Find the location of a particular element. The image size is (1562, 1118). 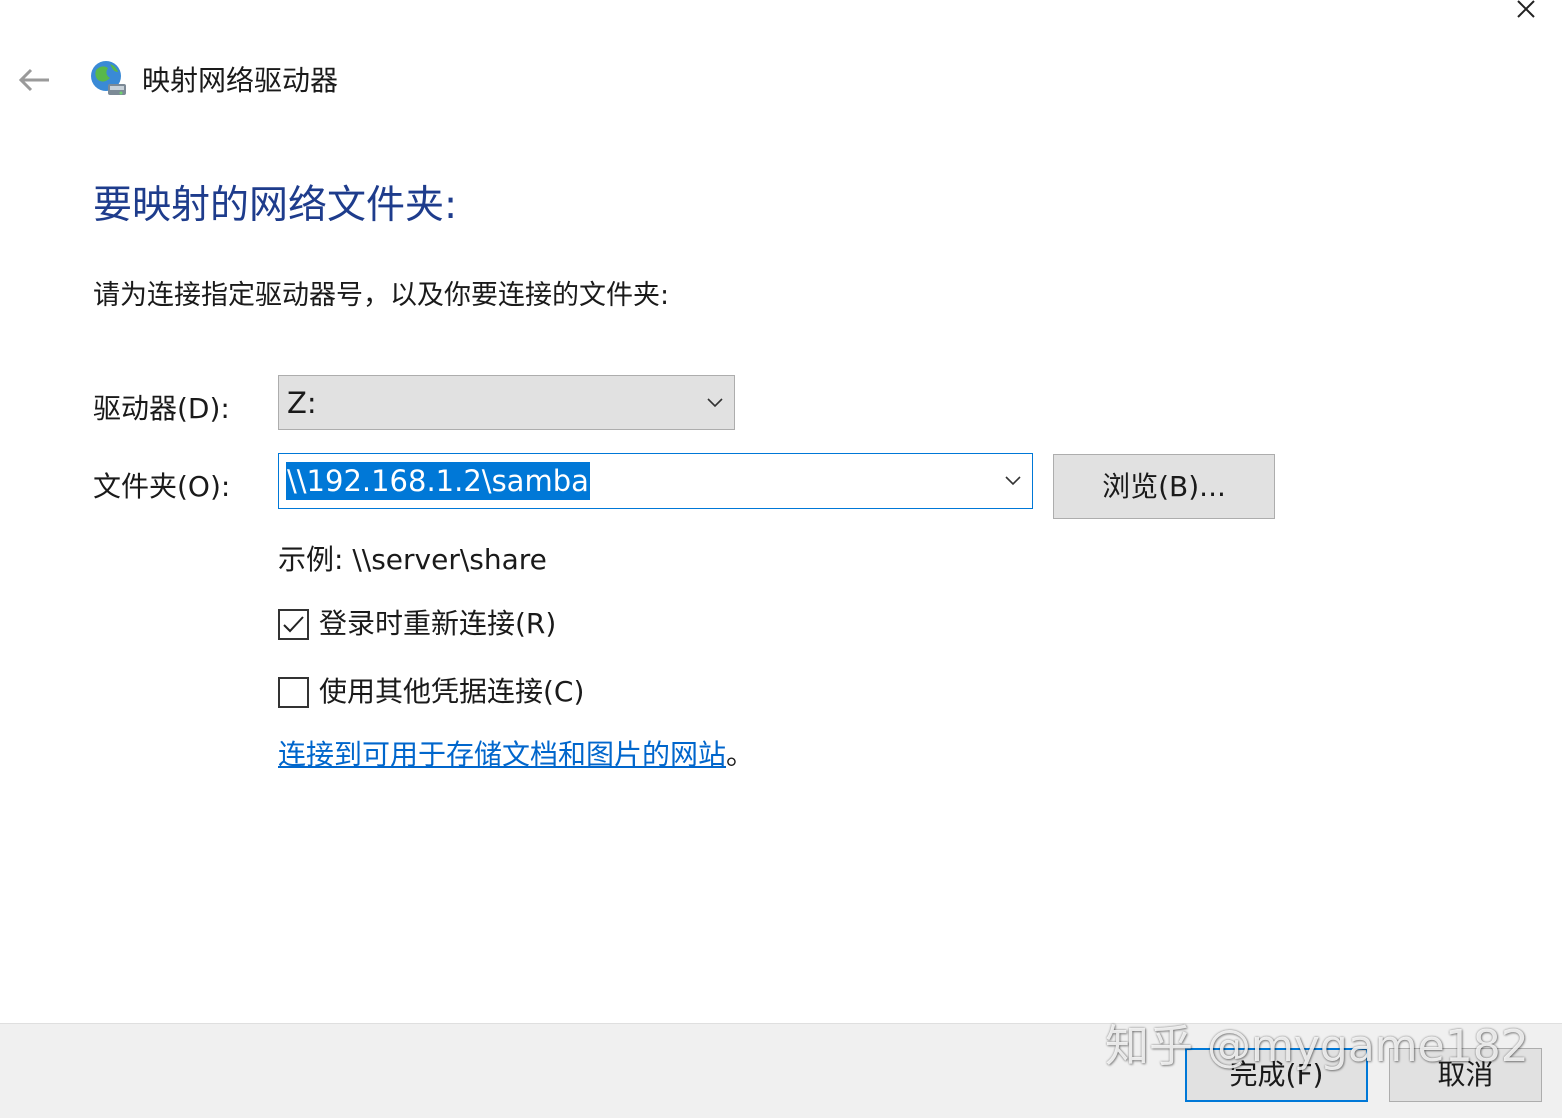

drive-select-value: Z: is located at coordinates (302, 403).